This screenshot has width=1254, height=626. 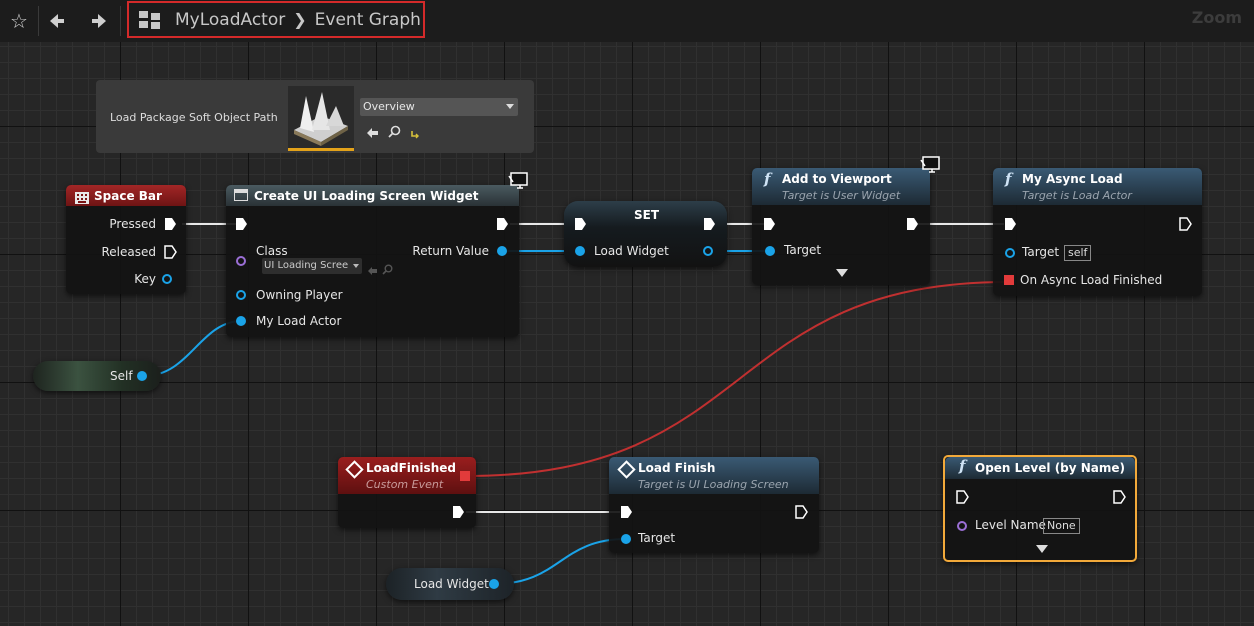 What do you see at coordinates (128, 196) in the screenshot?
I see `node-title: Space Bar` at bounding box center [128, 196].